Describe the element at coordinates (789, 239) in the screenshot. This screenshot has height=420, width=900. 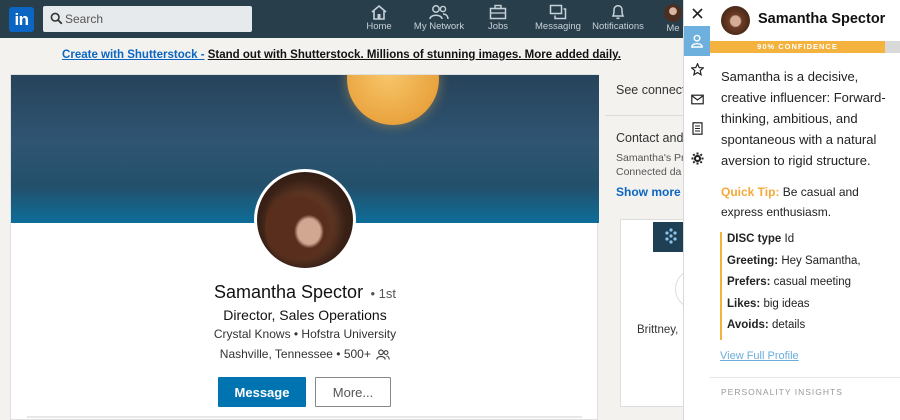
I see `disc-value: Id` at that location.